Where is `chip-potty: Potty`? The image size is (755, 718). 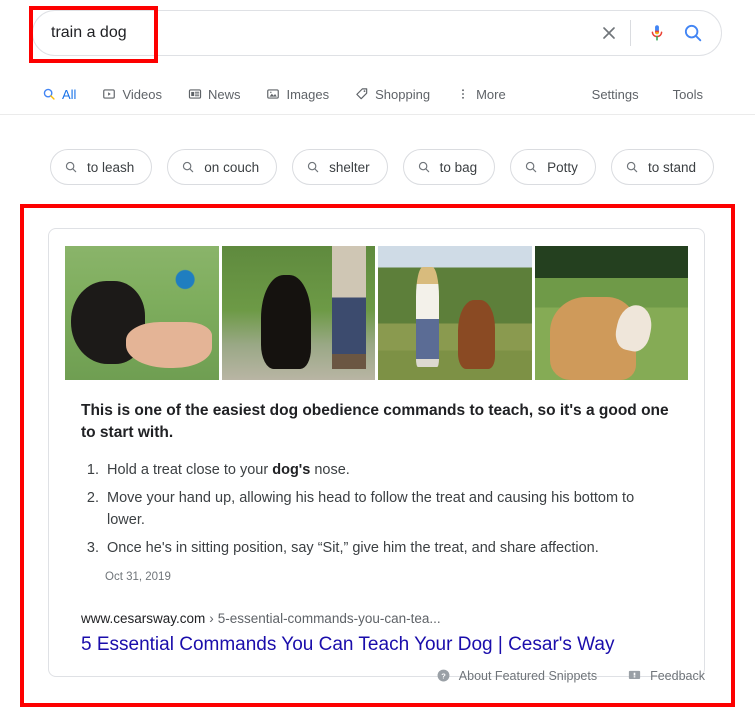
chip-potty: Potty is located at coordinates (553, 167).